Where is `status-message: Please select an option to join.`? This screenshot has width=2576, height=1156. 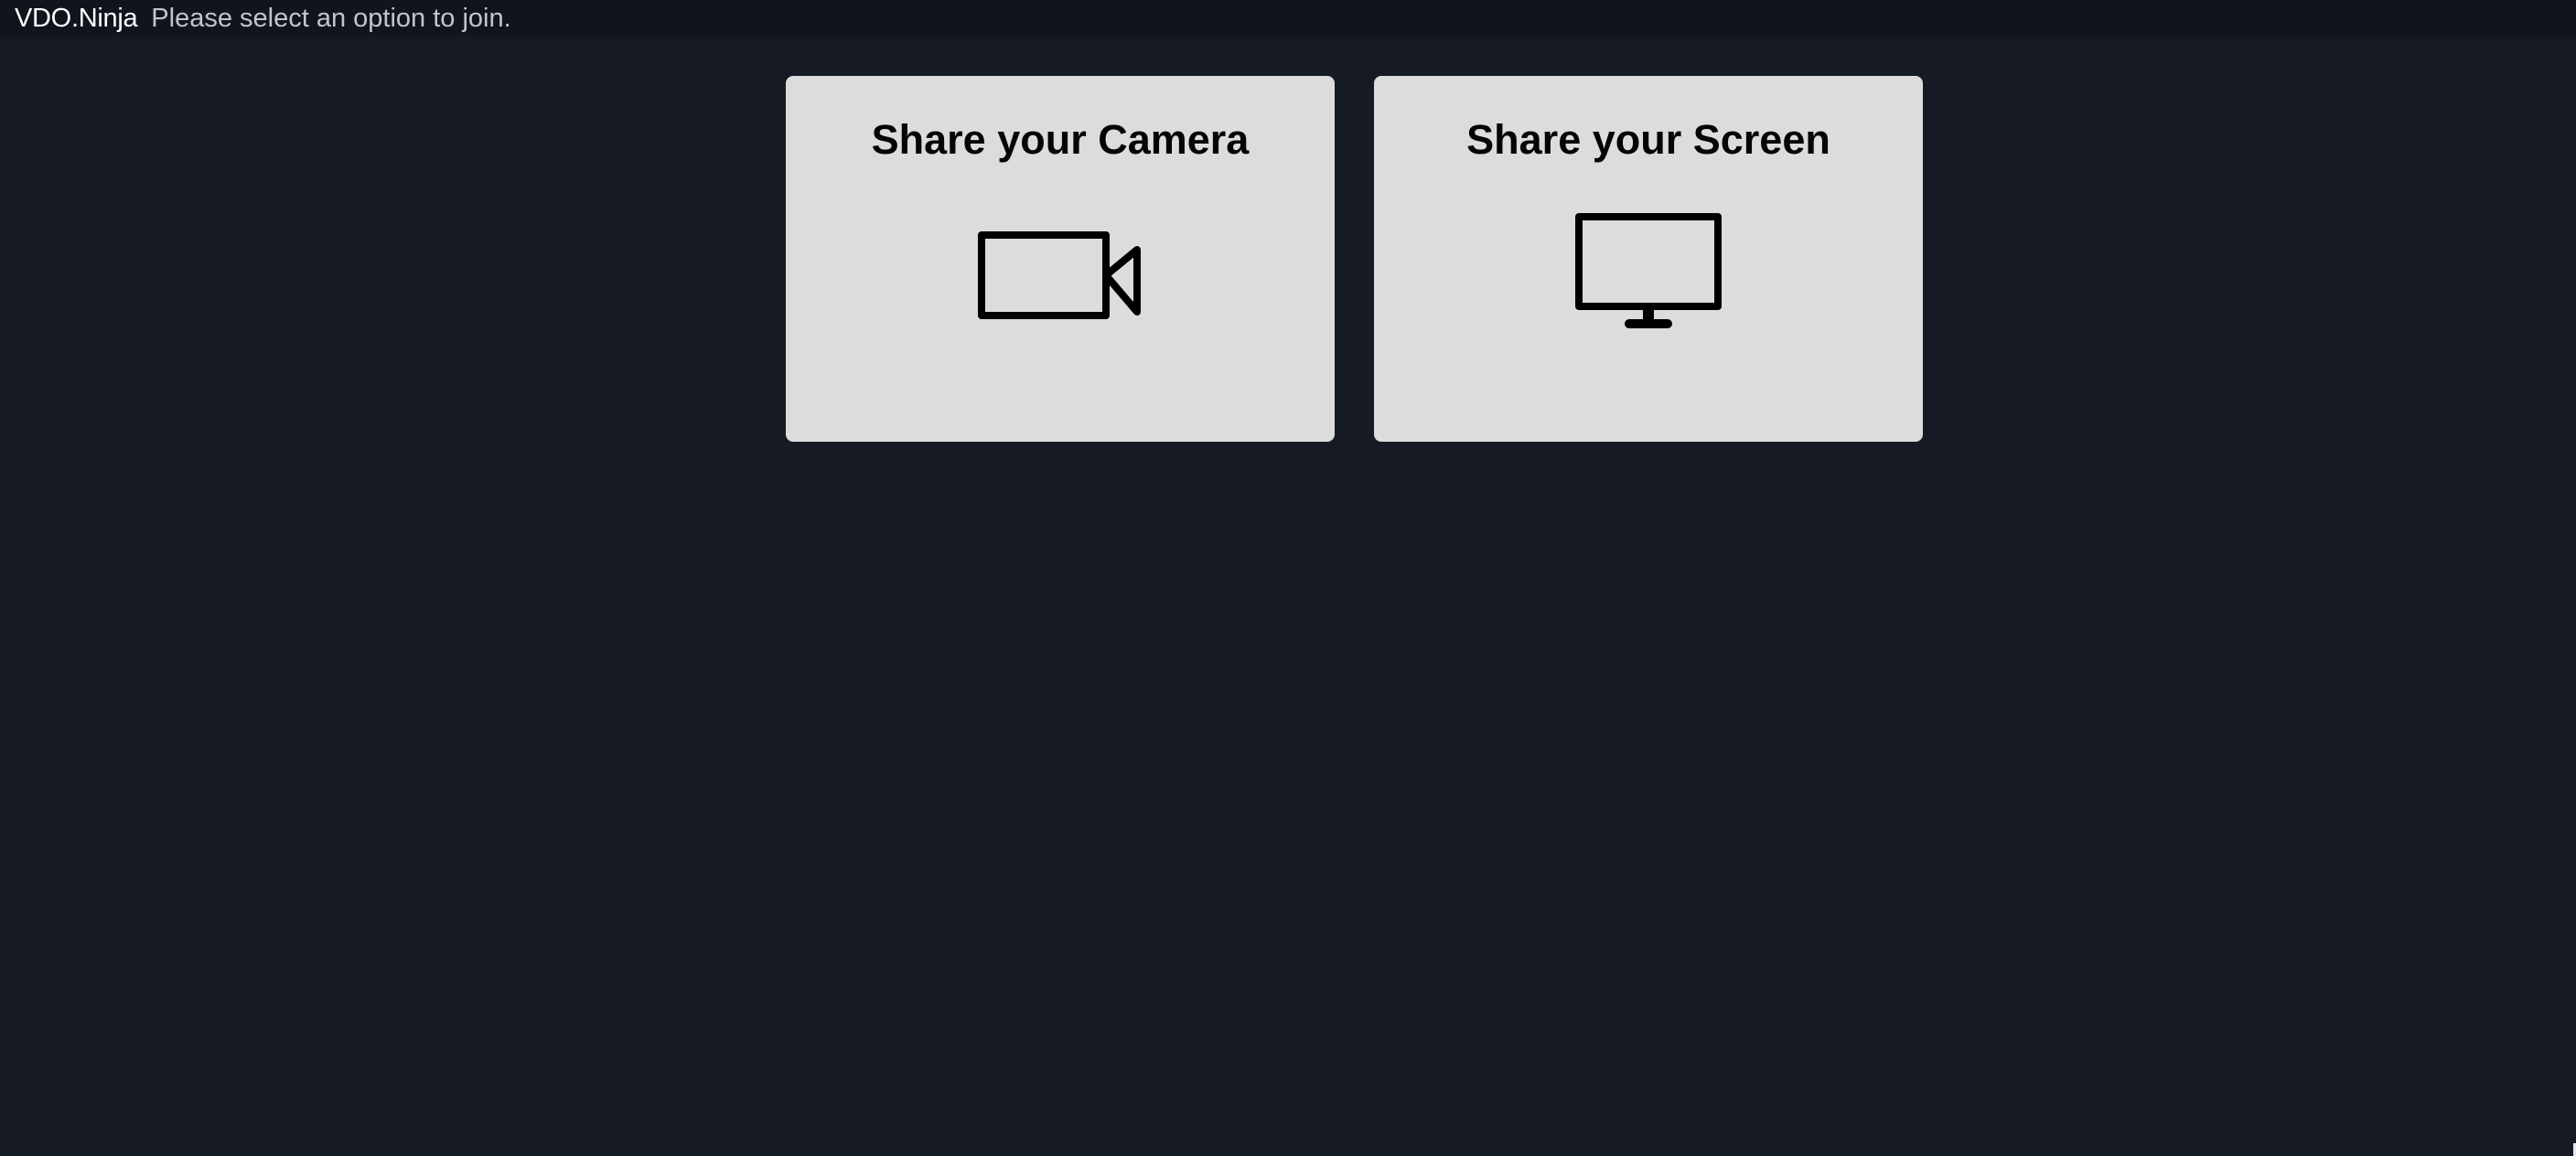 status-message: Please select an option to join. is located at coordinates (331, 18).